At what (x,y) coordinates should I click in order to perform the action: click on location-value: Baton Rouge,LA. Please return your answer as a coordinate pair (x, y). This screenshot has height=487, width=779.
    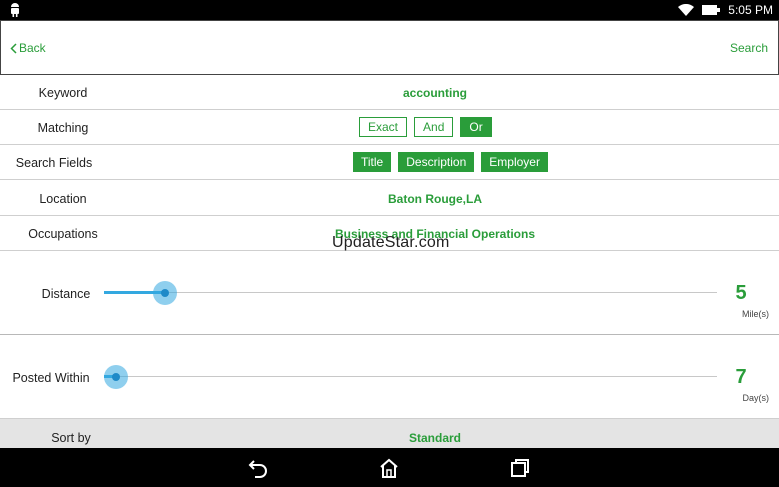
    Looking at the image, I should click on (435, 199).